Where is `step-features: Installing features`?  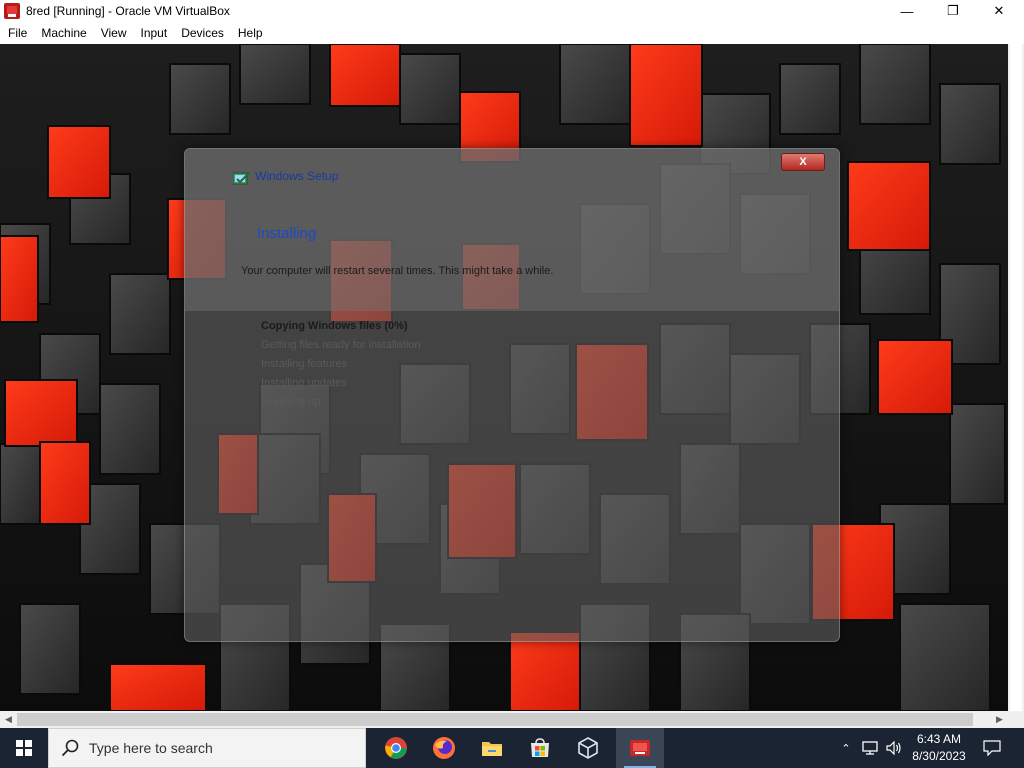 step-features: Installing features is located at coordinates (304, 364).